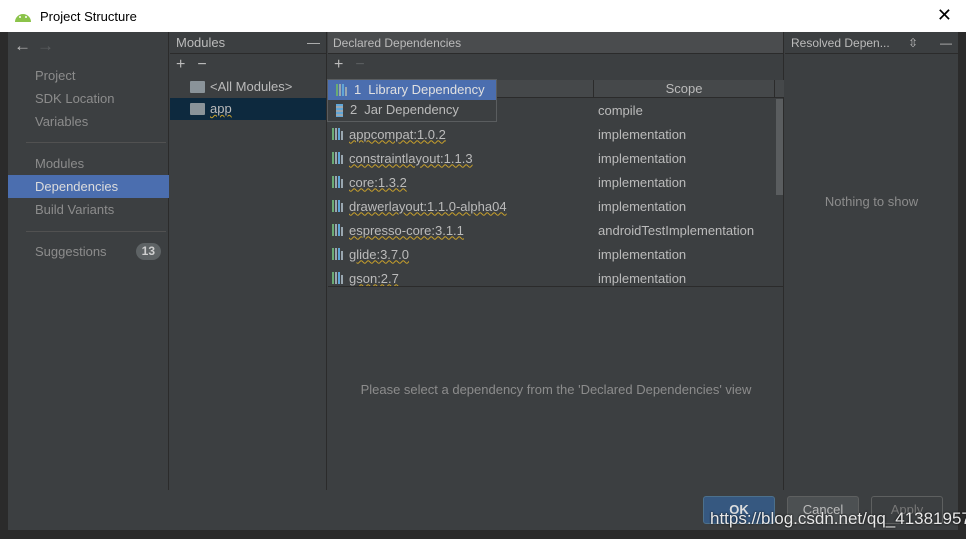 The height and width of the screenshot is (539, 966). What do you see at coordinates (378, 182) in the screenshot?
I see `dependency-name: core:1.3.2` at bounding box center [378, 182].